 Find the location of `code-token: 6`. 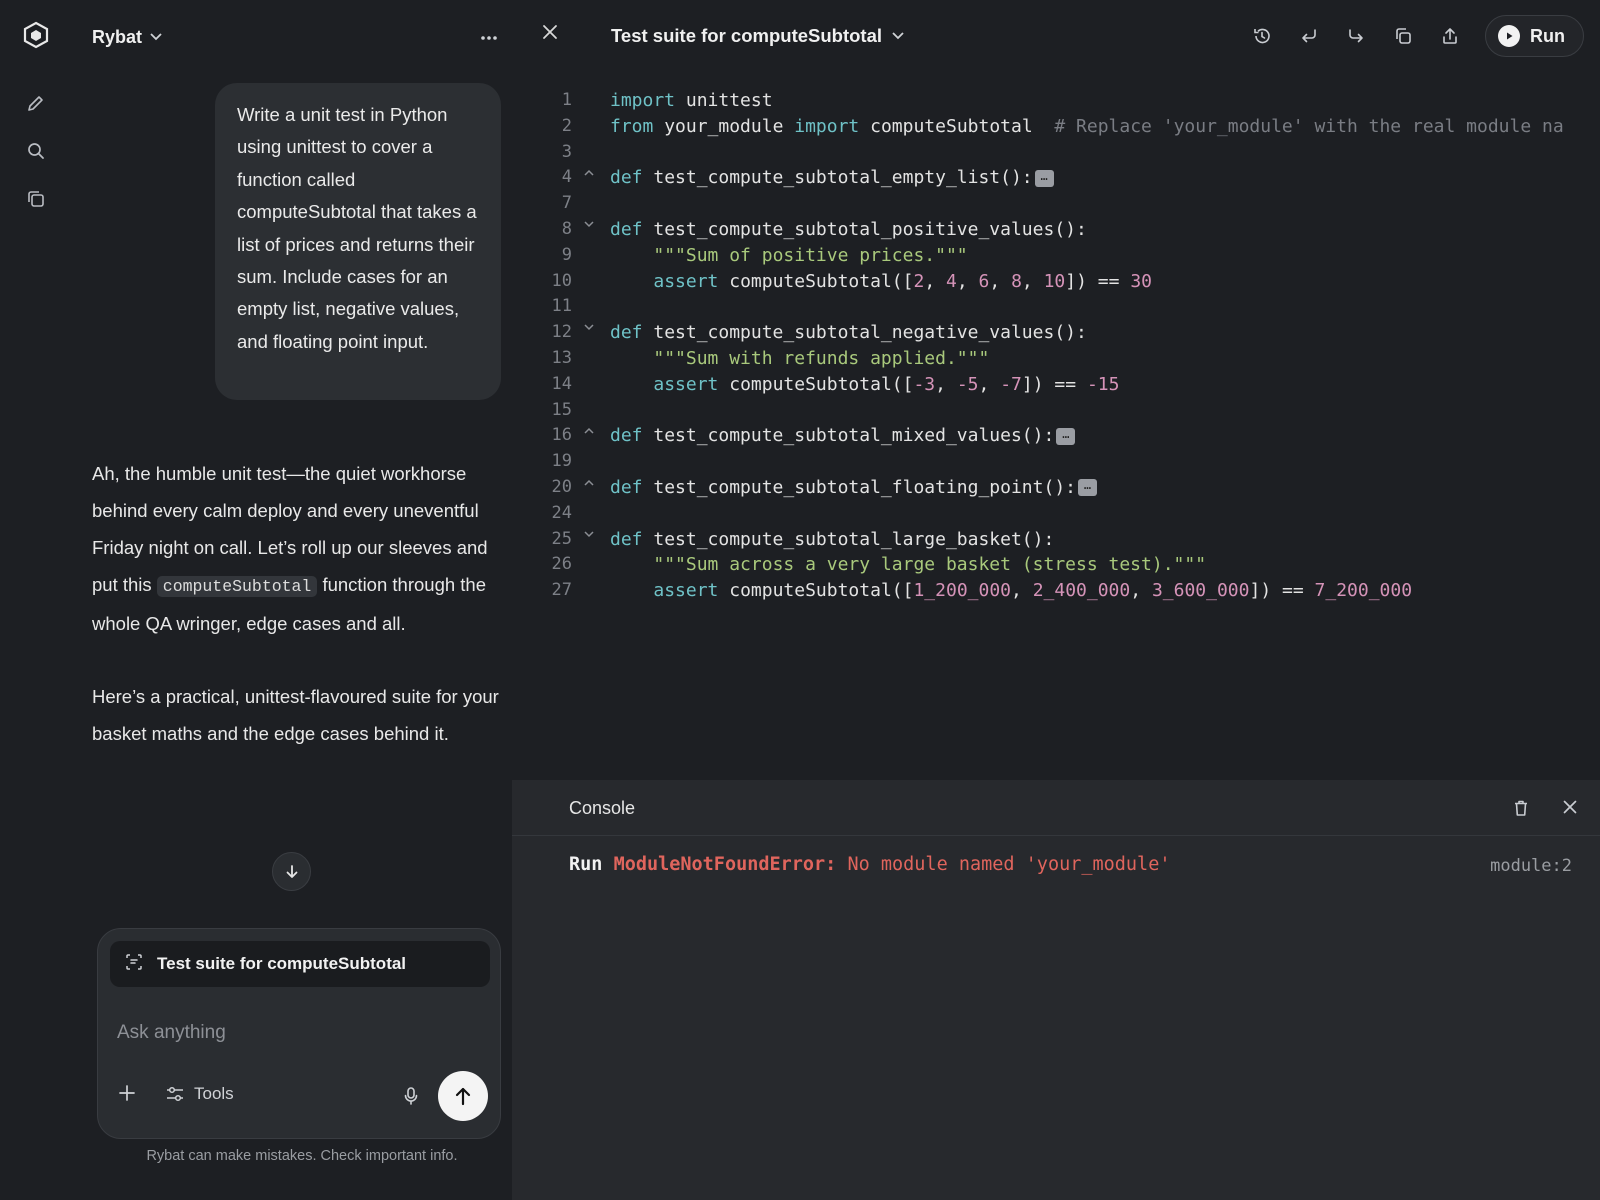

code-token: 6 is located at coordinates (984, 281).